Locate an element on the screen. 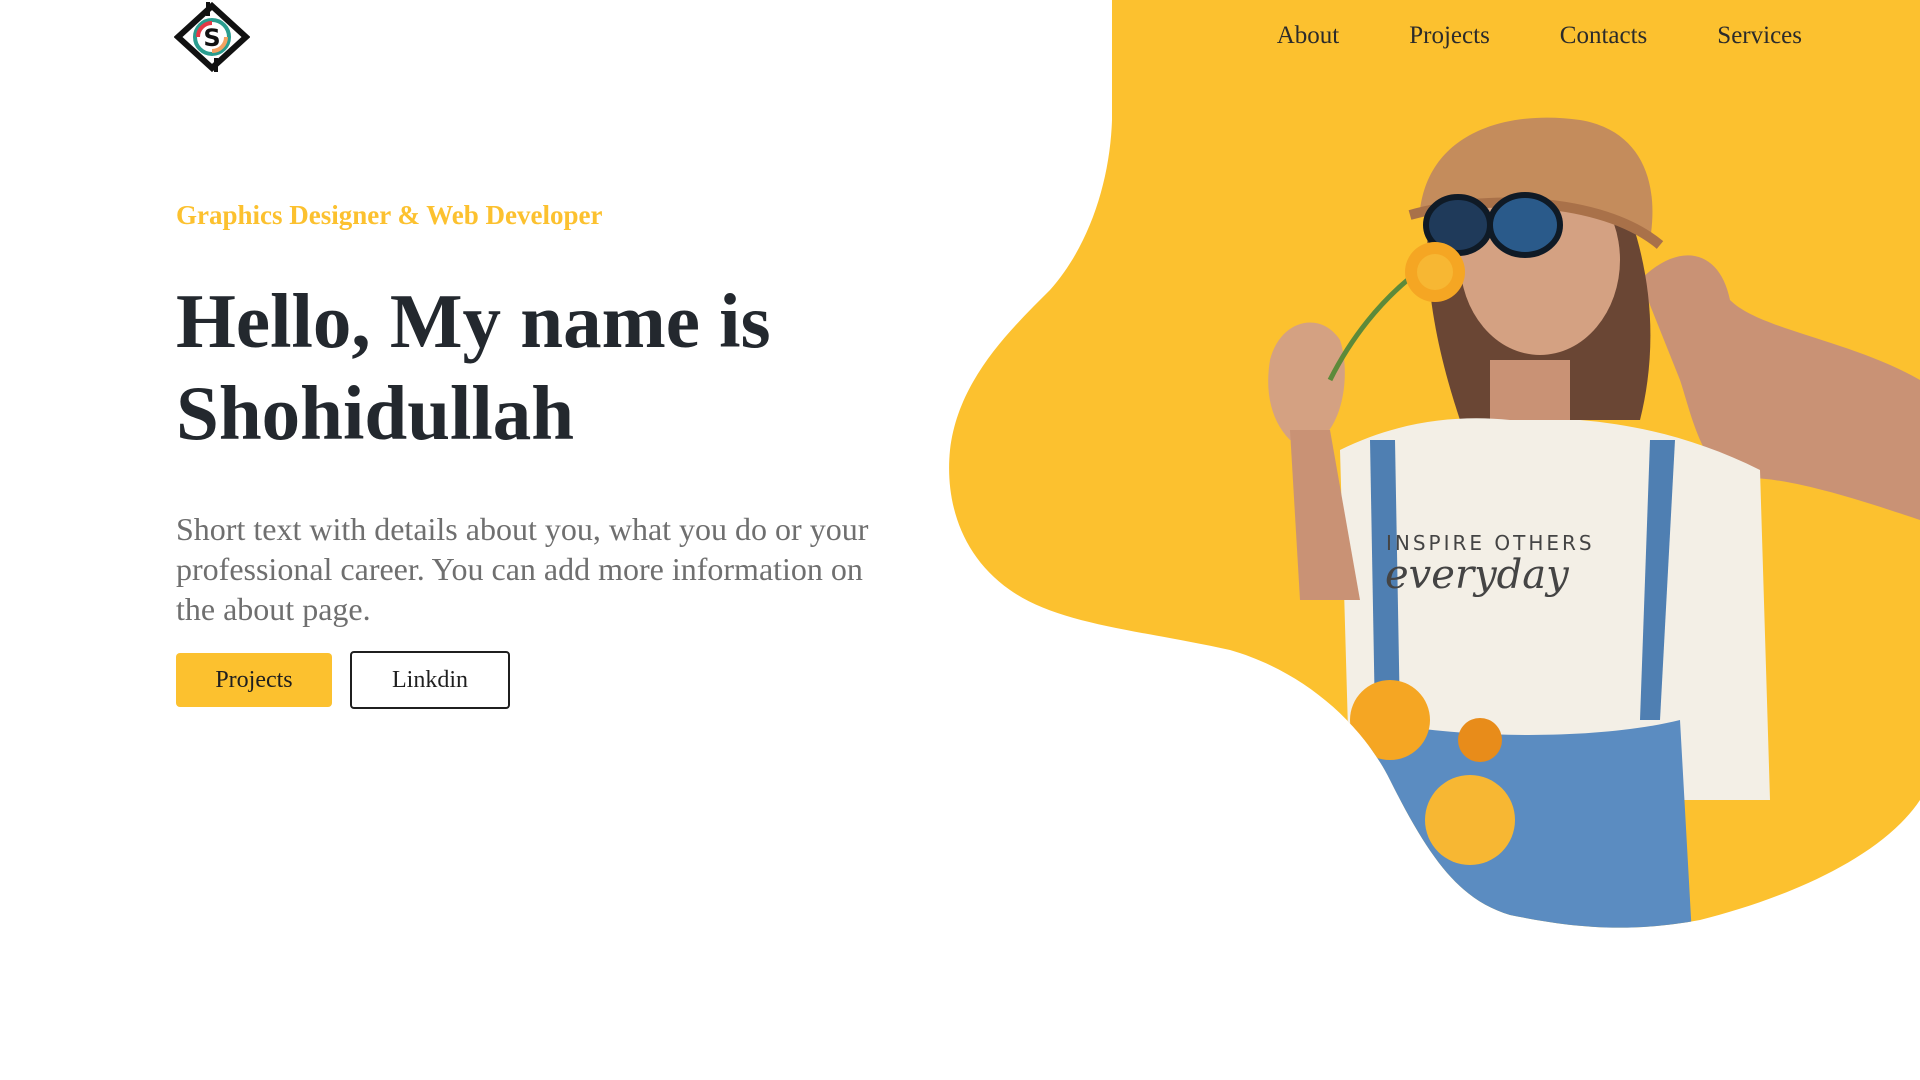  site-logo: S is located at coordinates (212, 37).